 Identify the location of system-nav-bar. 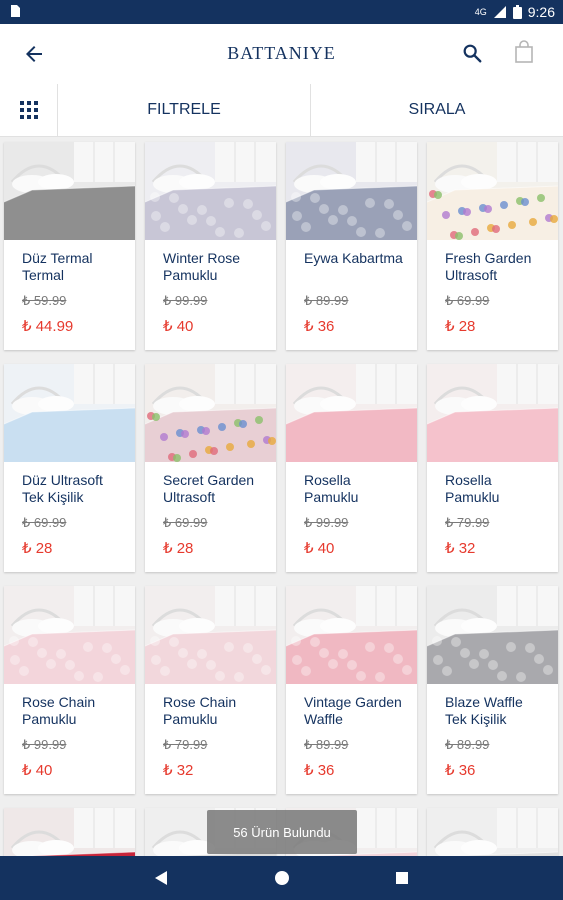
(281, 878).